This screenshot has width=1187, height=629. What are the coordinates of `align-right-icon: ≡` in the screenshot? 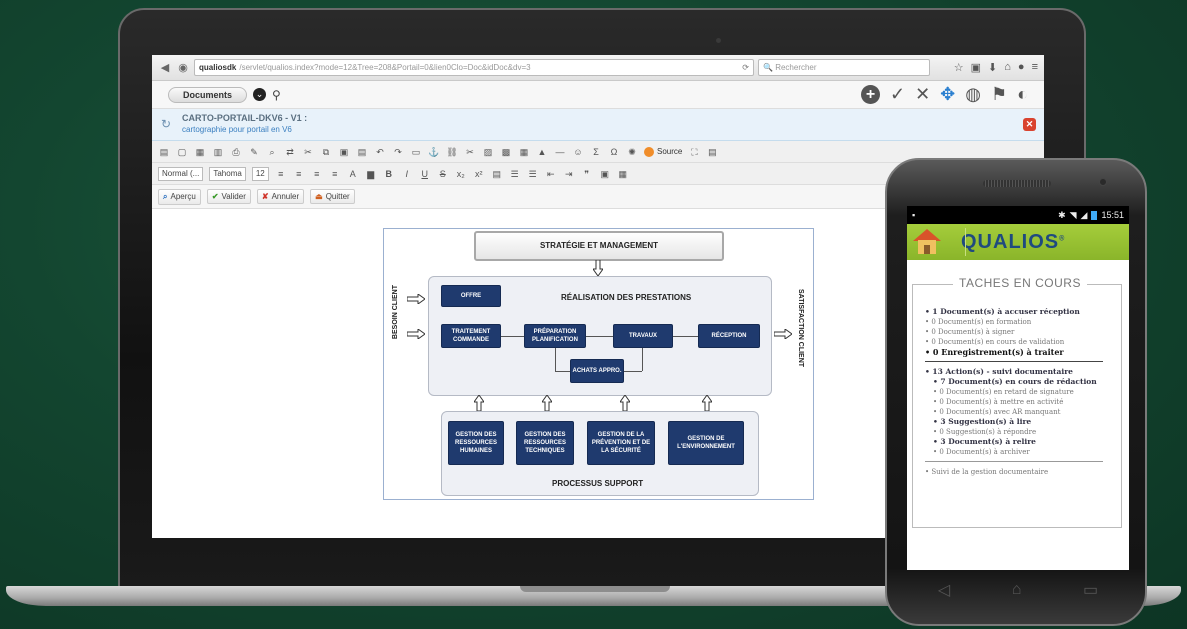 It's located at (317, 174).